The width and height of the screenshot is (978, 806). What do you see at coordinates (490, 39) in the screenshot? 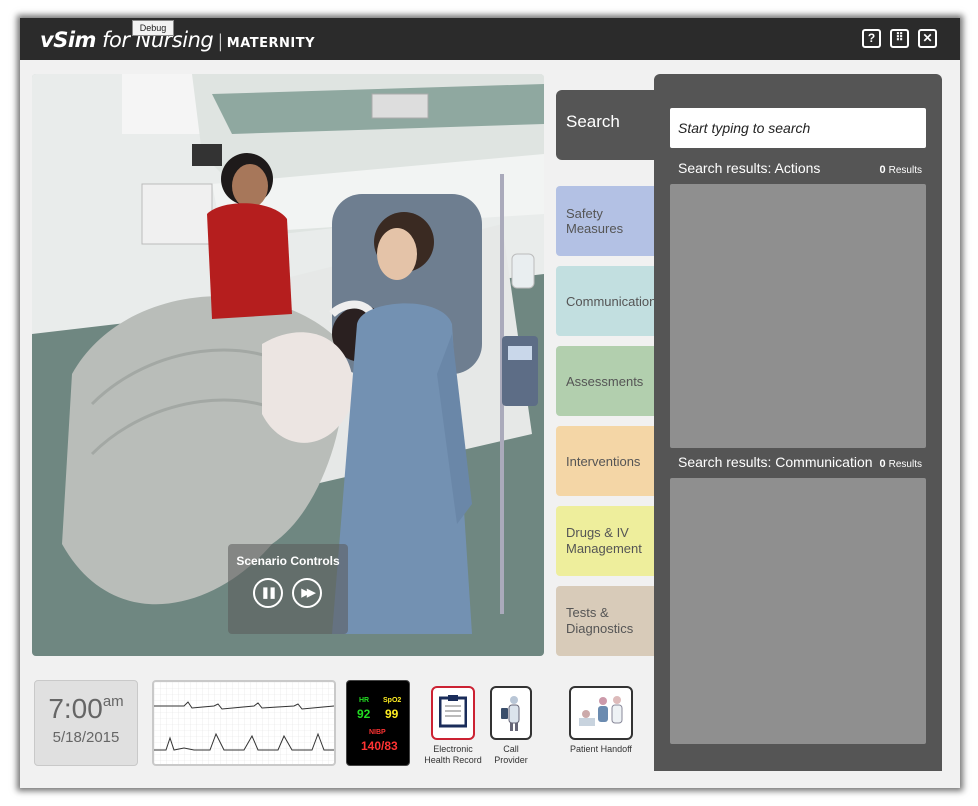
I see `title-bar: vSim for Nursing | MATERNITY Debug ? ⠿ ✕` at bounding box center [490, 39].